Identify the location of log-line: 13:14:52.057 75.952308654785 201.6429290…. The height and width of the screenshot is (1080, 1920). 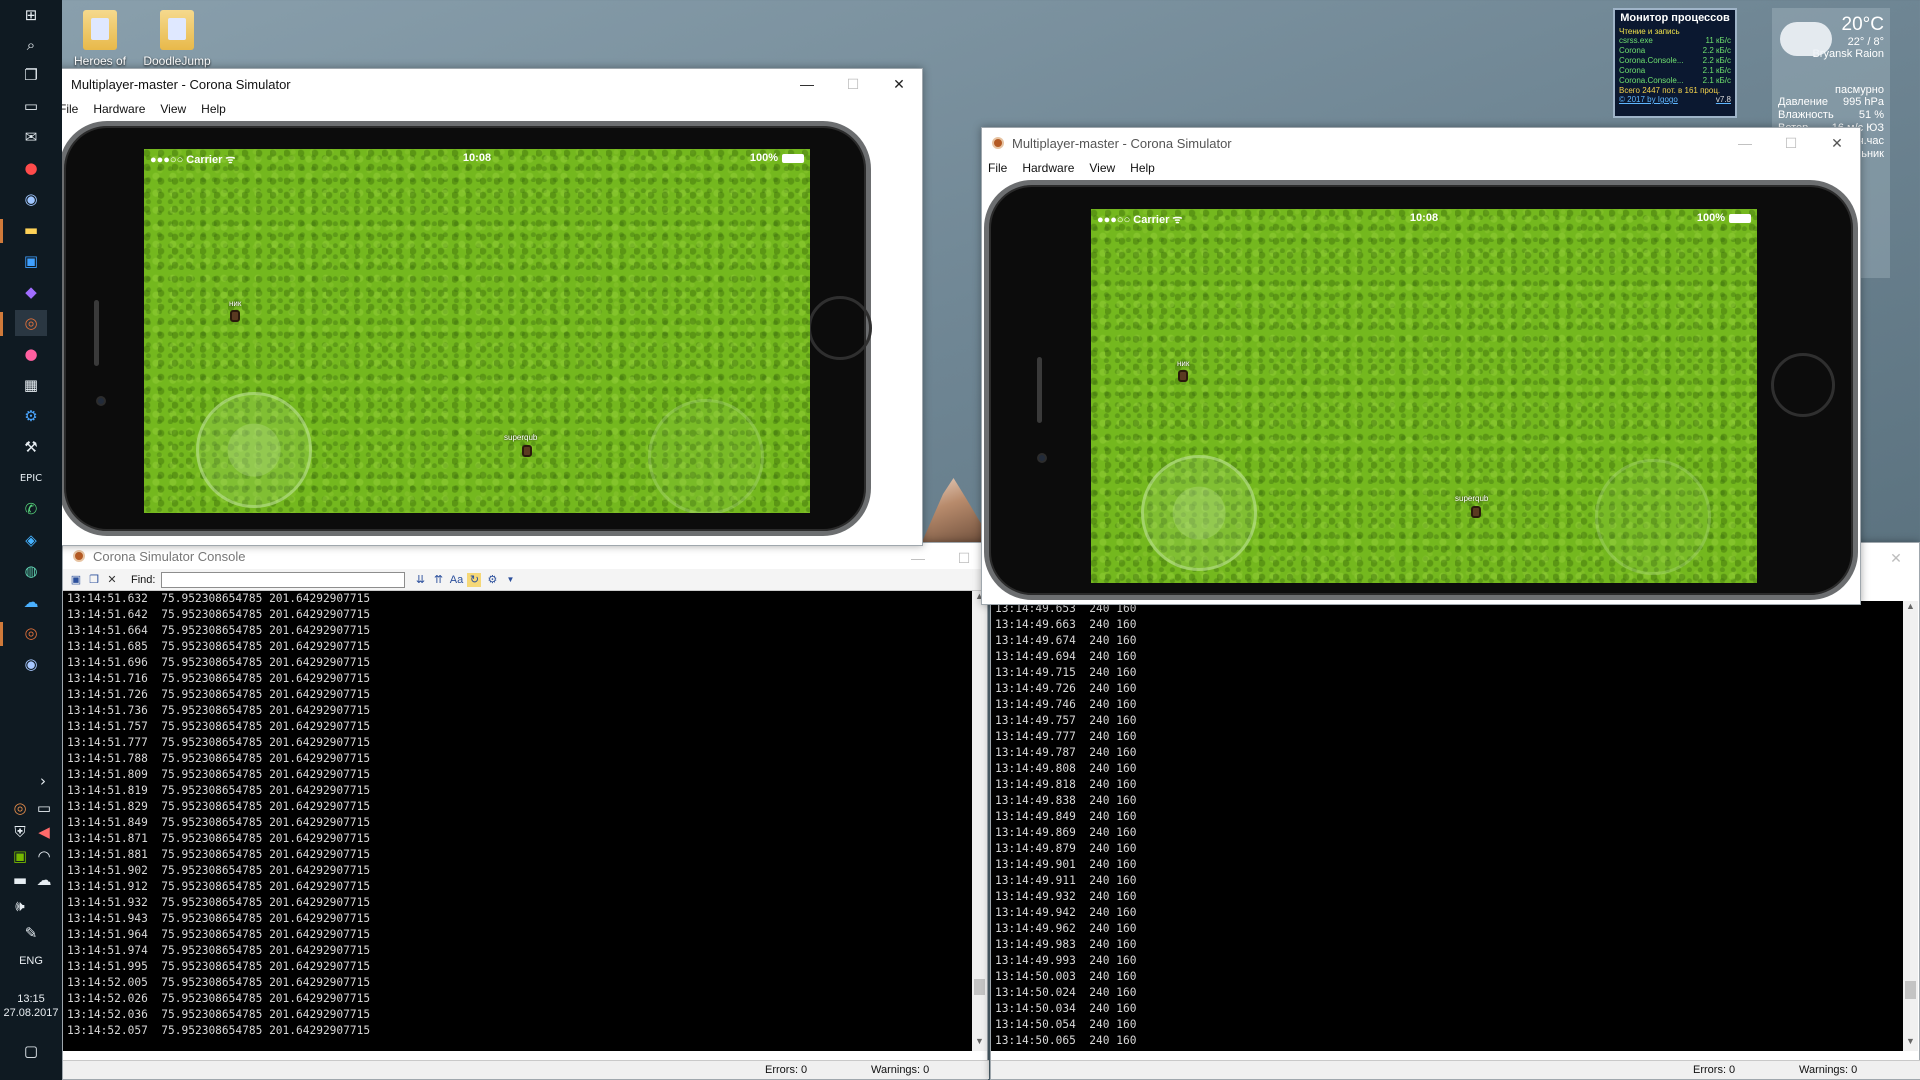
(219, 1030).